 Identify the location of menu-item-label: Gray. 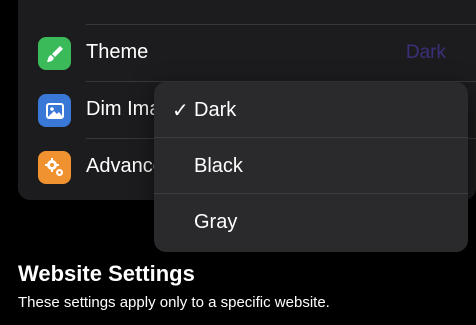
(216, 222).